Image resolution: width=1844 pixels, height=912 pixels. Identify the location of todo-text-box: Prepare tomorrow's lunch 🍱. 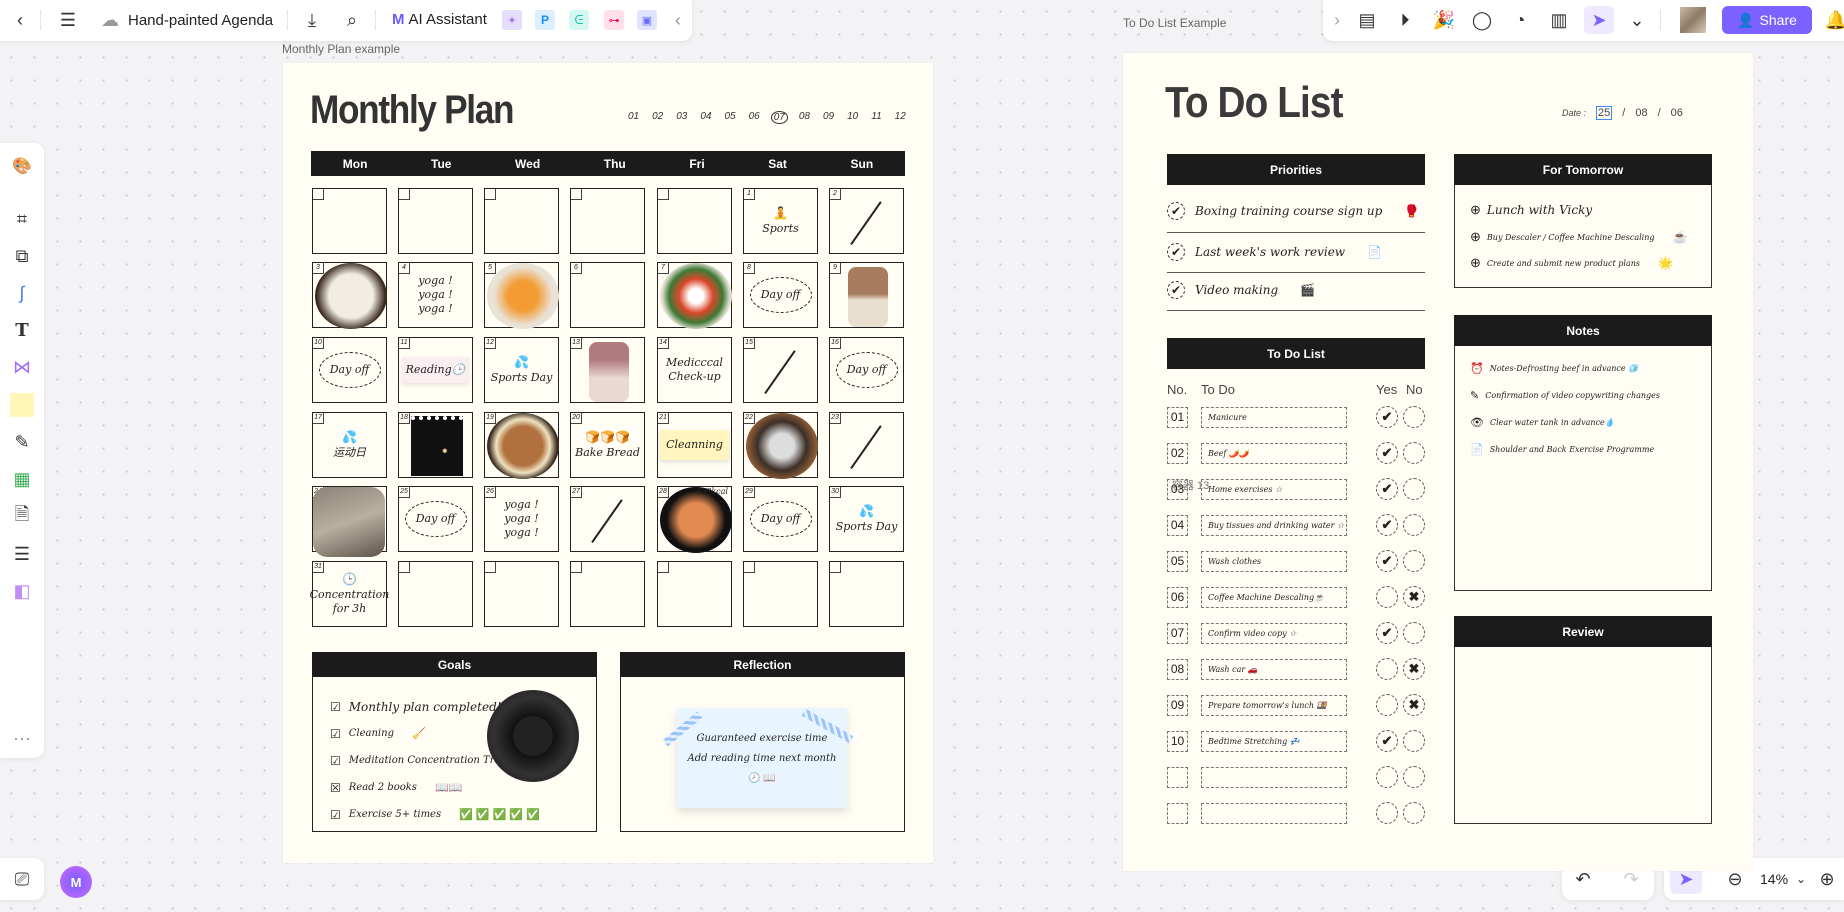
(1274, 705).